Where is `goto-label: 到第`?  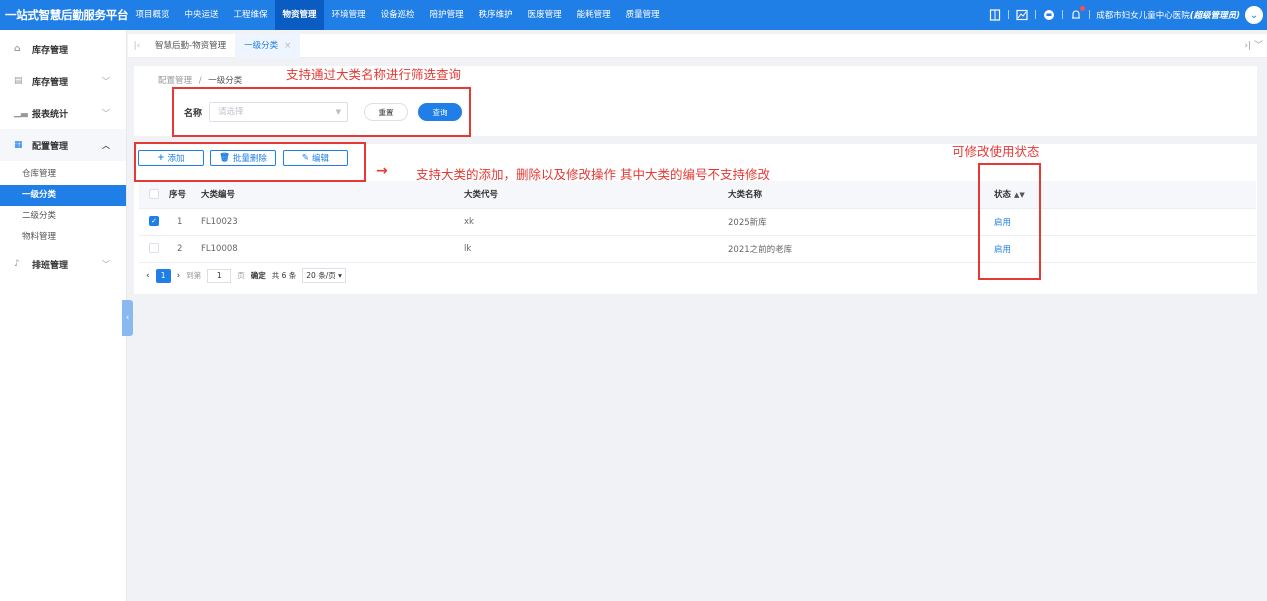 goto-label: 到第 is located at coordinates (194, 275).